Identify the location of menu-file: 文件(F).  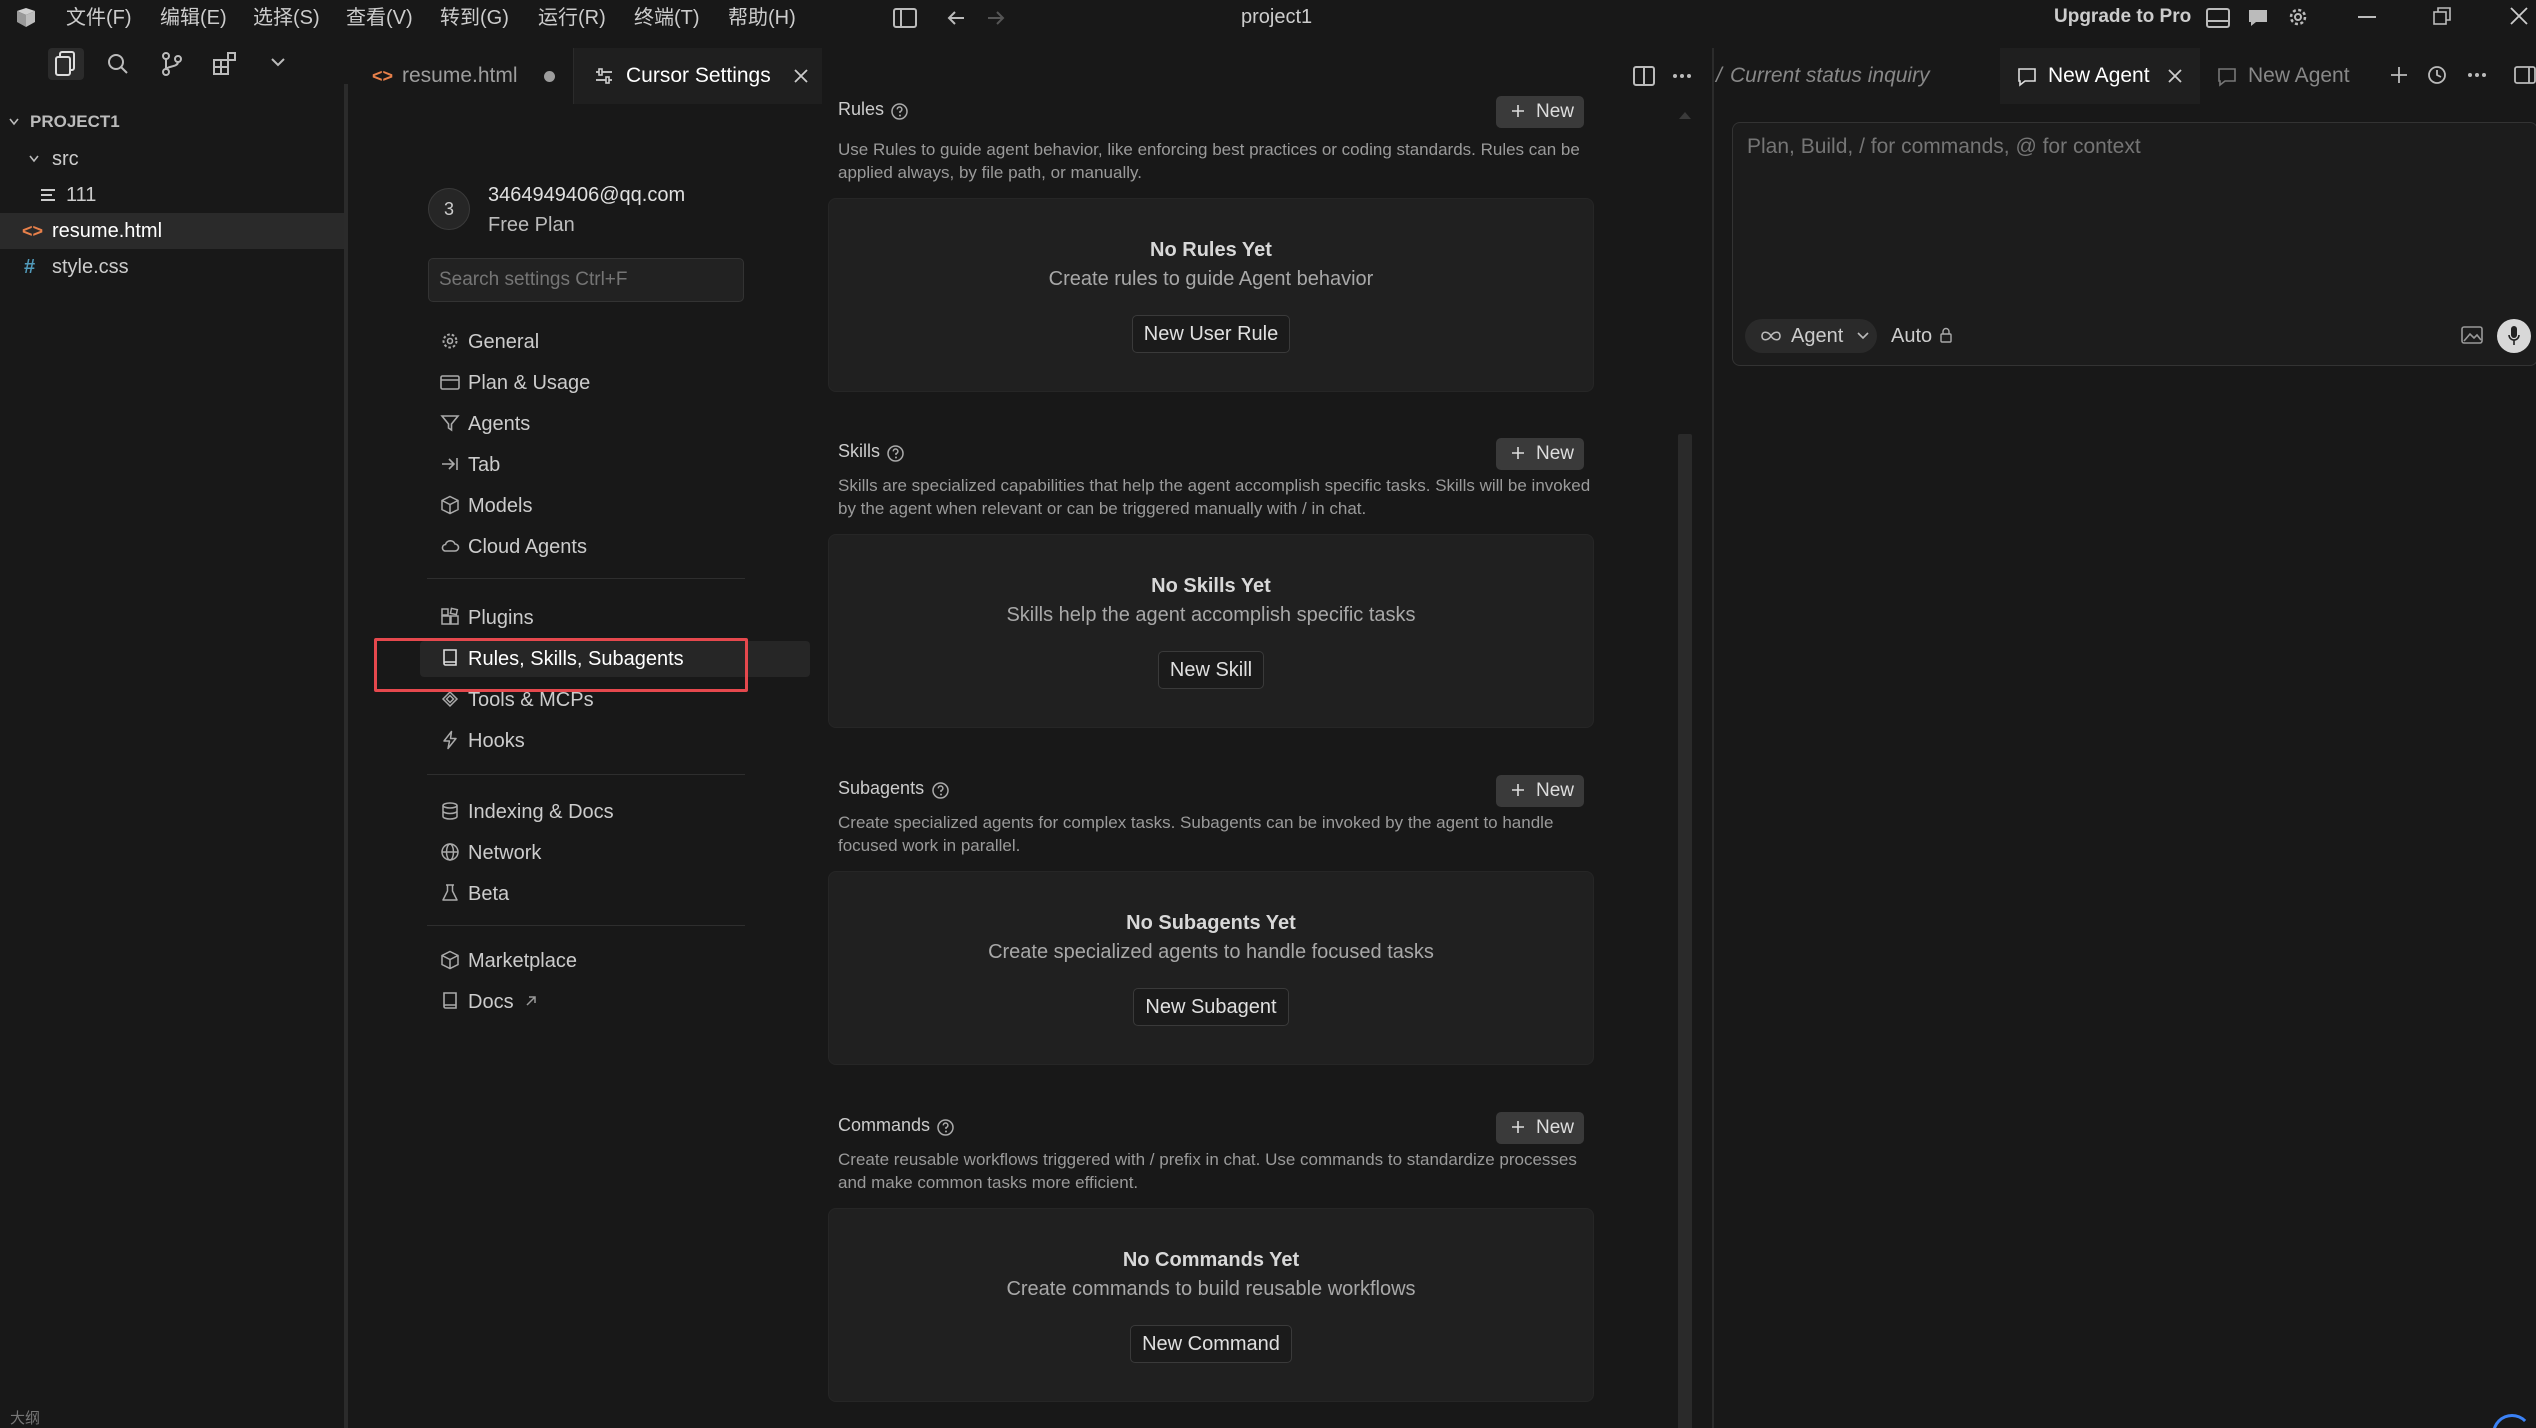
(99, 18).